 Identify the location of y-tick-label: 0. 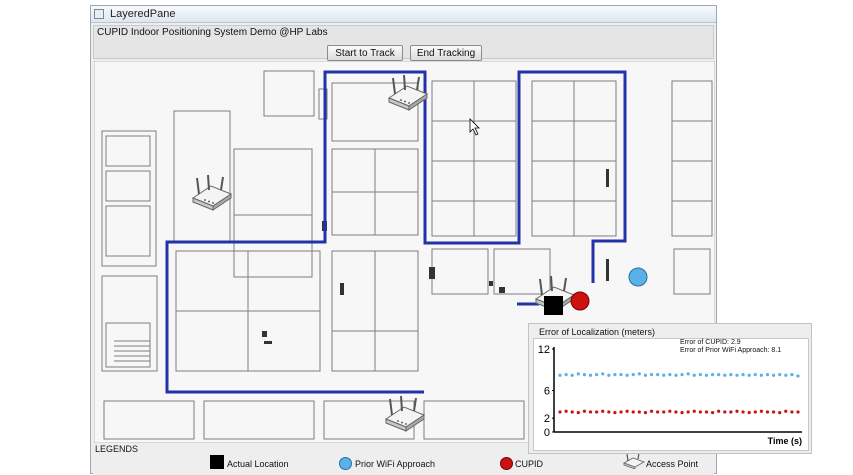
(547, 433).